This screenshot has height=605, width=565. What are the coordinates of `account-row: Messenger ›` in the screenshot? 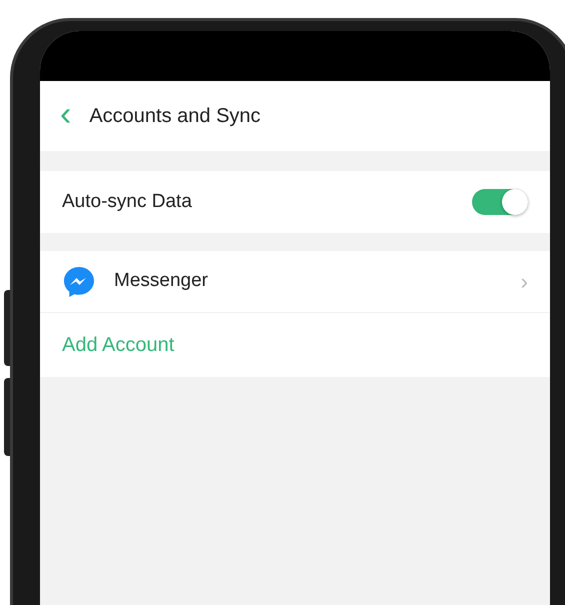 It's located at (295, 282).